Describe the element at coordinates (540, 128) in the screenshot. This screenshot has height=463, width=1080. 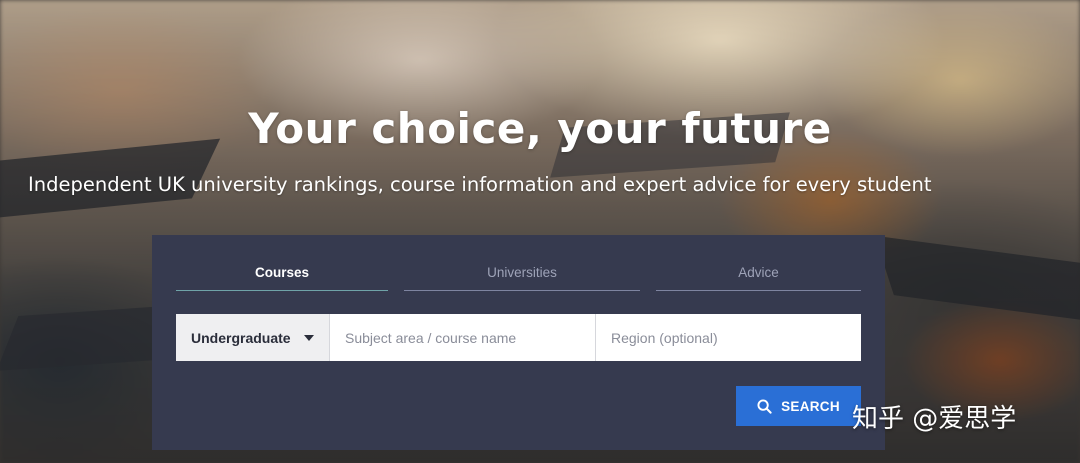
I see `hero-title: Your choice, your future` at that location.